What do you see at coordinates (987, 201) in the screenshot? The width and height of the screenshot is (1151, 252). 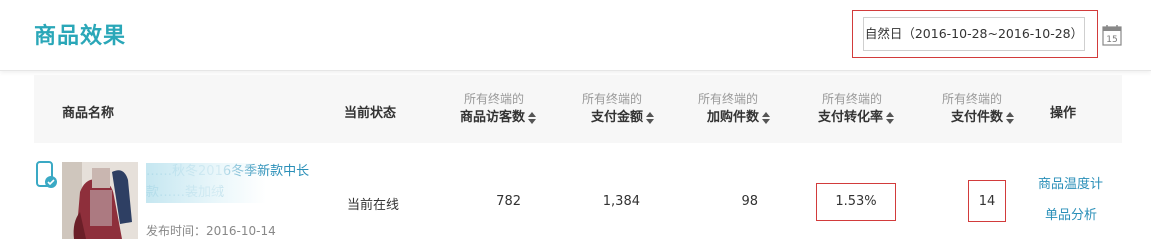 I see `pay-count-value: 14` at bounding box center [987, 201].